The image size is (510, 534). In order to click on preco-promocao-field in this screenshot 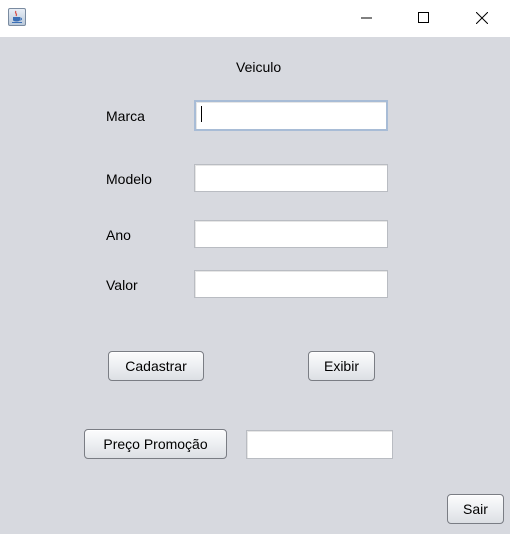, I will do `click(319, 444)`.